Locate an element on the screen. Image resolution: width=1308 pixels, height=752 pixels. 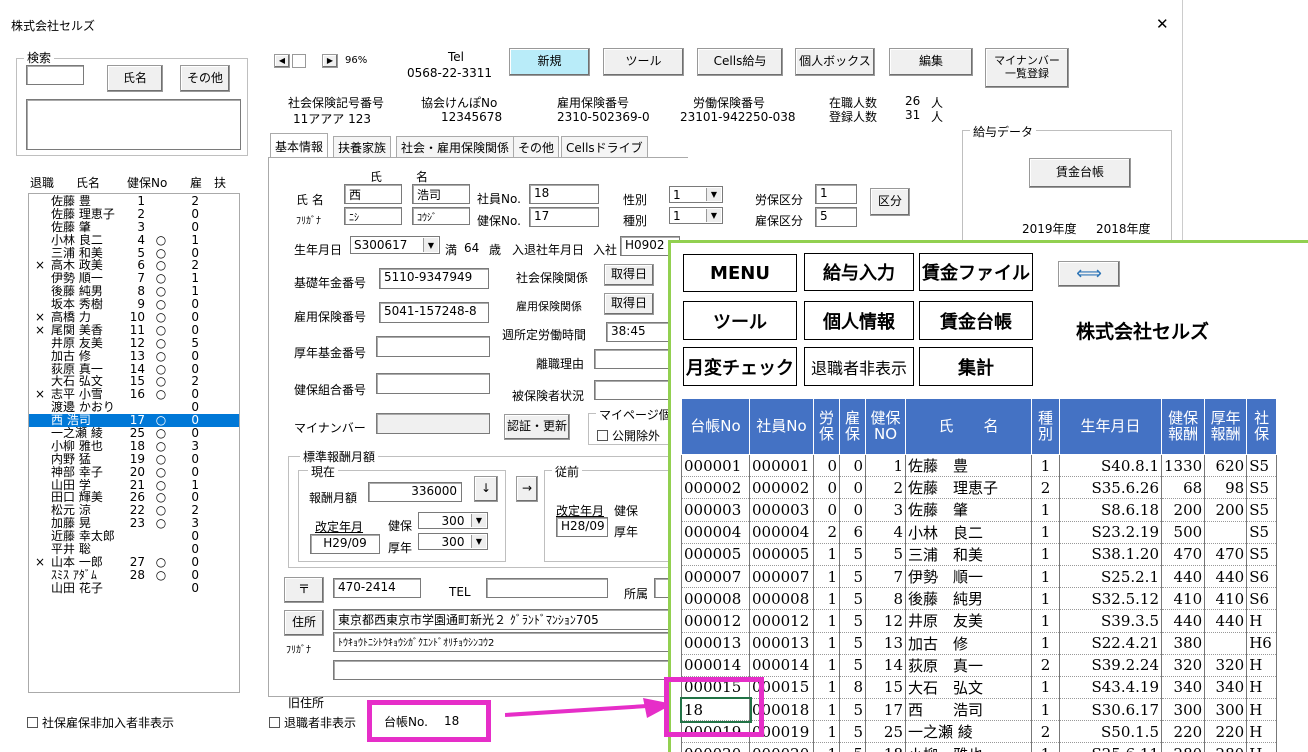
table-cell: 井原 友美 is located at coordinates (968, 621).